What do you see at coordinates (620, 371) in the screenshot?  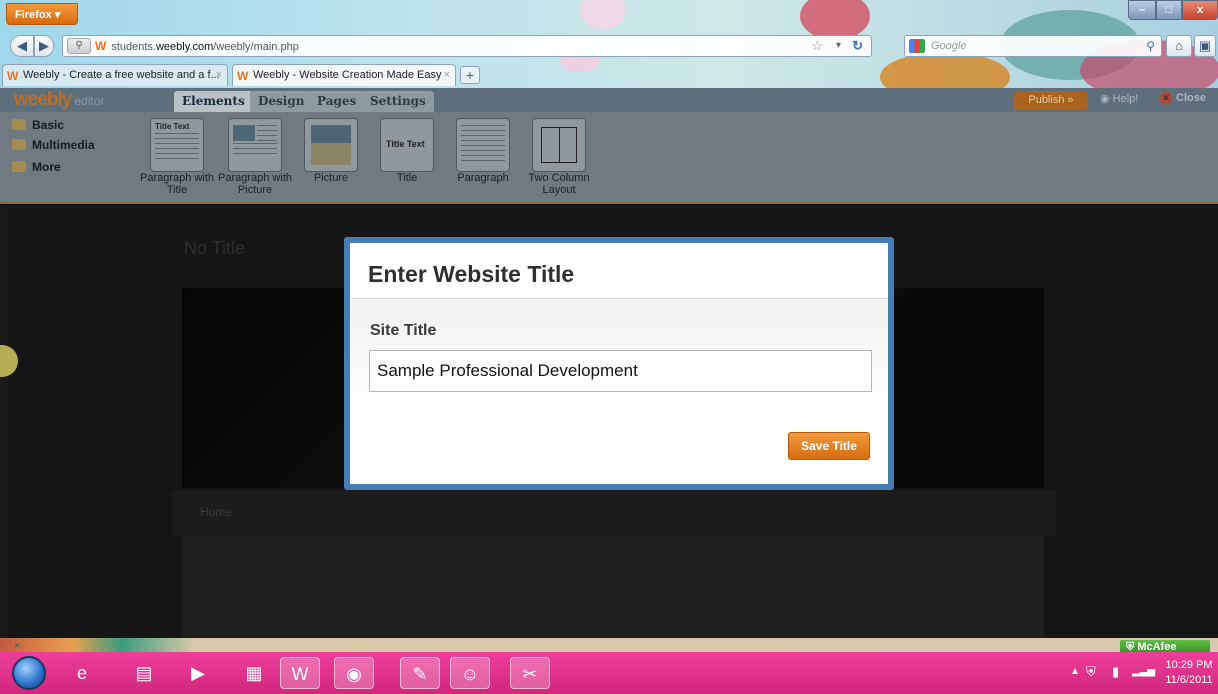 I see `site-title-input` at bounding box center [620, 371].